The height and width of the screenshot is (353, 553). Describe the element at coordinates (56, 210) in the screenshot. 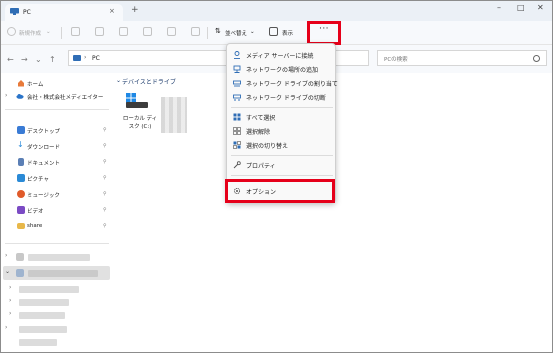

I see `sidebar-item-videos: ビデオ ⚲` at that location.